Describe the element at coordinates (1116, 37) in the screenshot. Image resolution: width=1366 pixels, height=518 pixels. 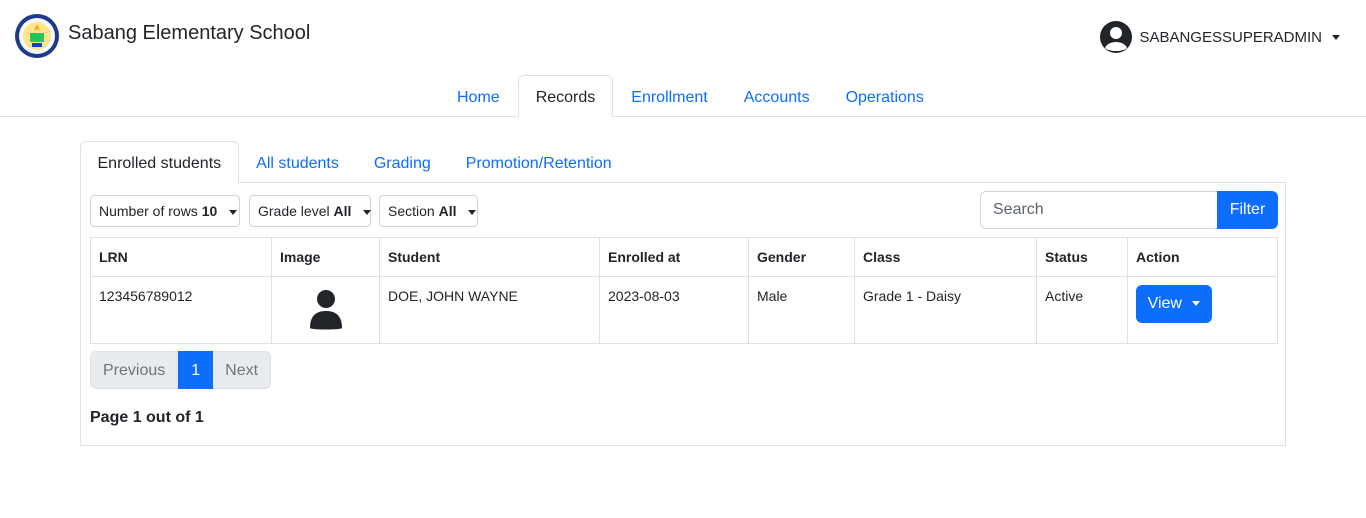
I see `user-avatar-icon` at that location.